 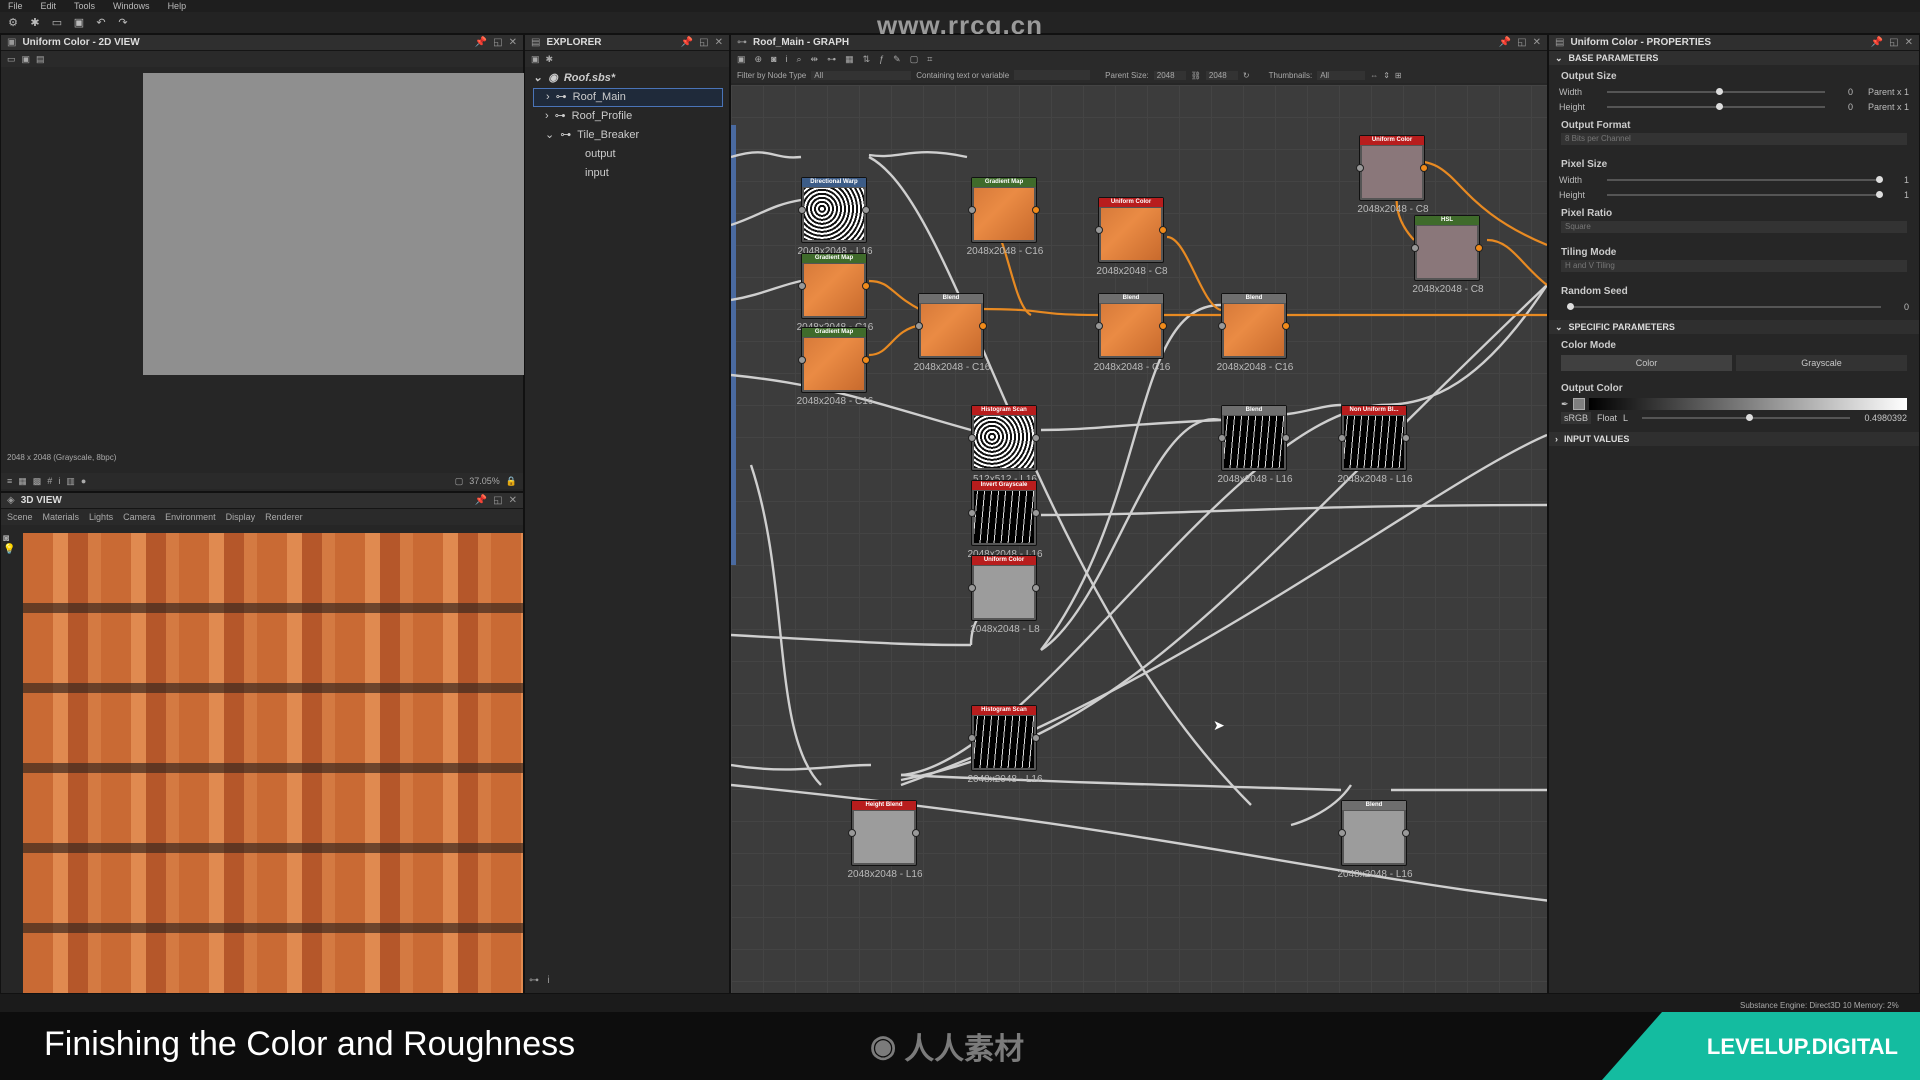 What do you see at coordinates (550, 59) in the screenshot?
I see `new-graph-icon: ✱` at bounding box center [550, 59].